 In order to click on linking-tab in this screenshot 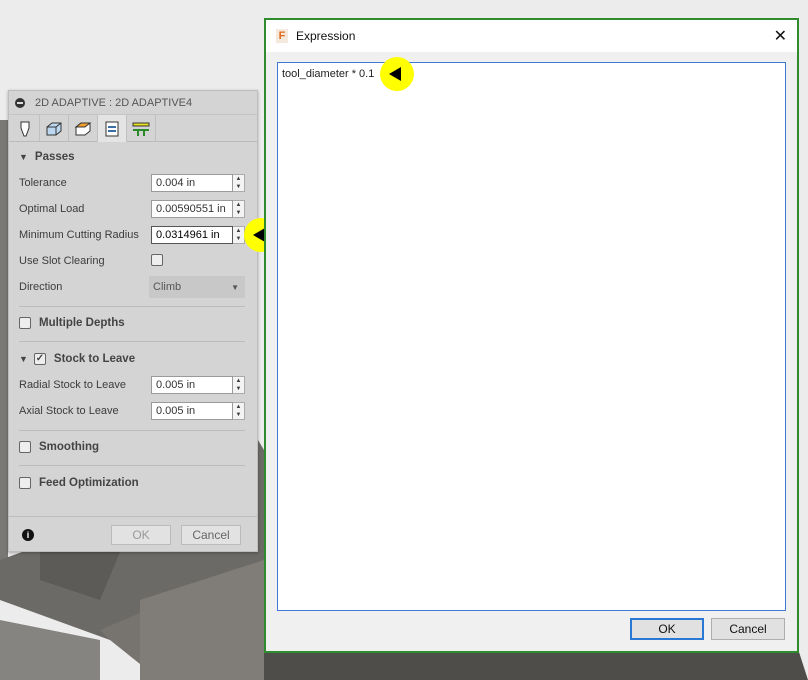, I will do `click(141, 128)`.